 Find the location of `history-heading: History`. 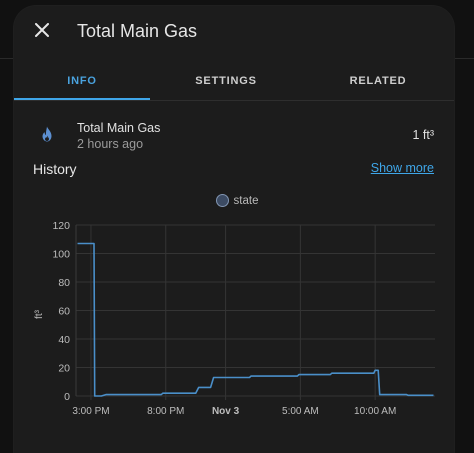

history-heading: History is located at coordinates (55, 169).